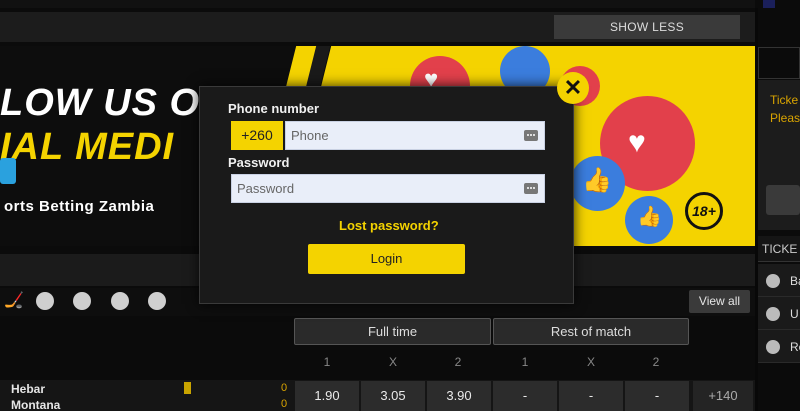  Describe the element at coordinates (787, 4) in the screenshot. I see `top-bar-edge` at that location.